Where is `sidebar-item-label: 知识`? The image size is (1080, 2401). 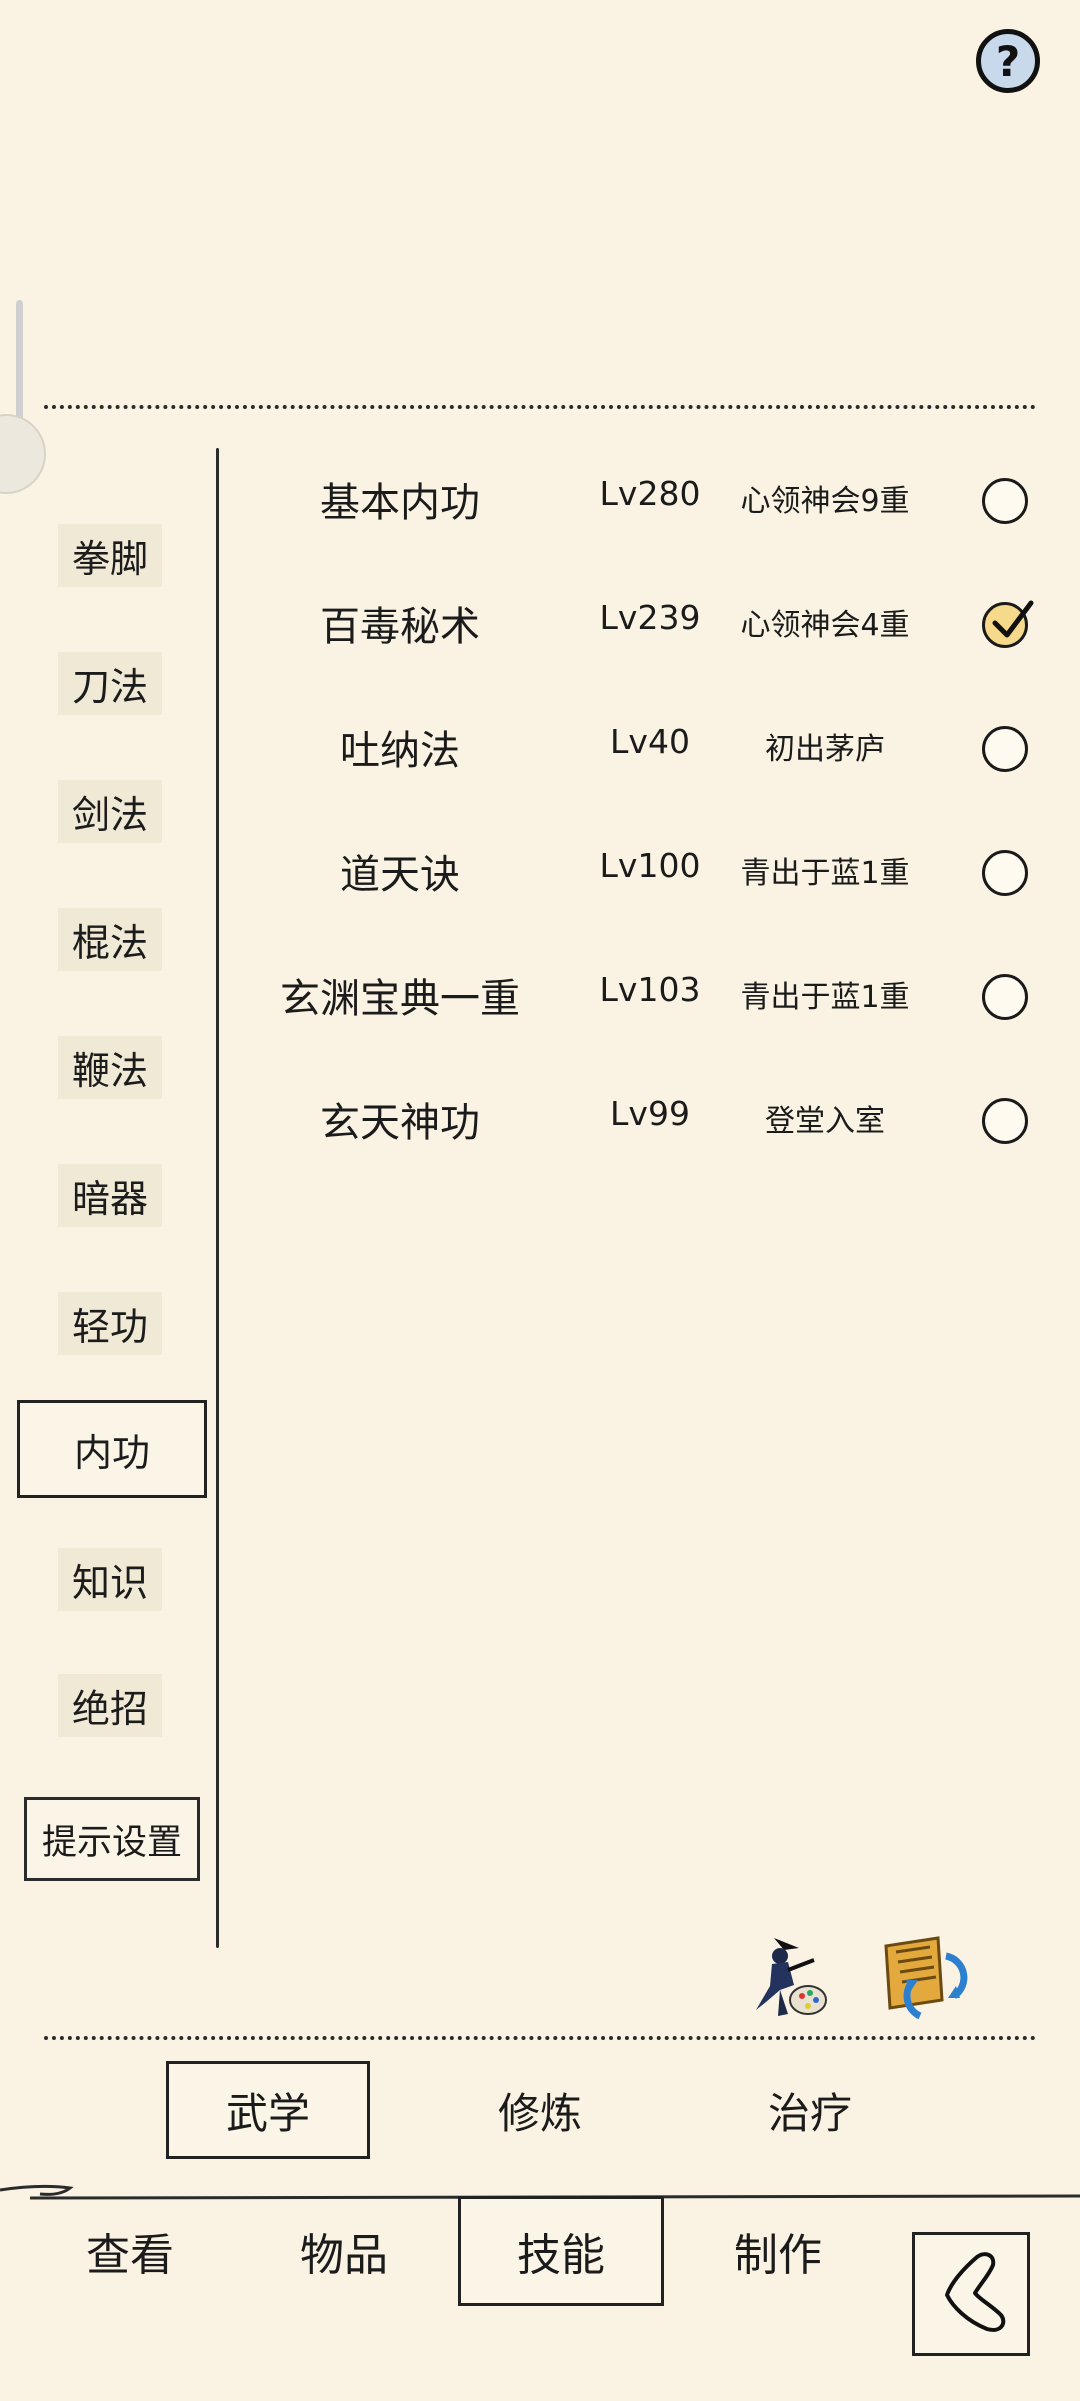 sidebar-item-label: 知识 is located at coordinates (109, 1579).